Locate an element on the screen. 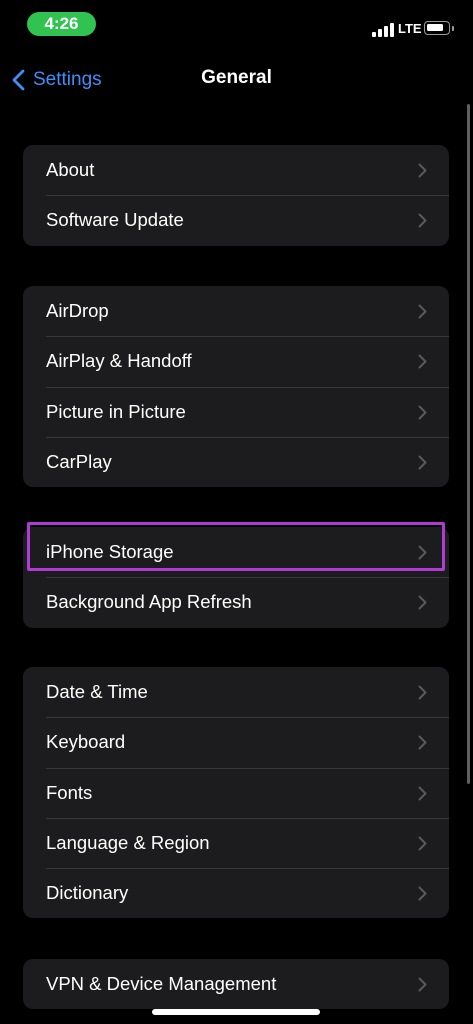  network-type-label: LTE is located at coordinates (410, 28).